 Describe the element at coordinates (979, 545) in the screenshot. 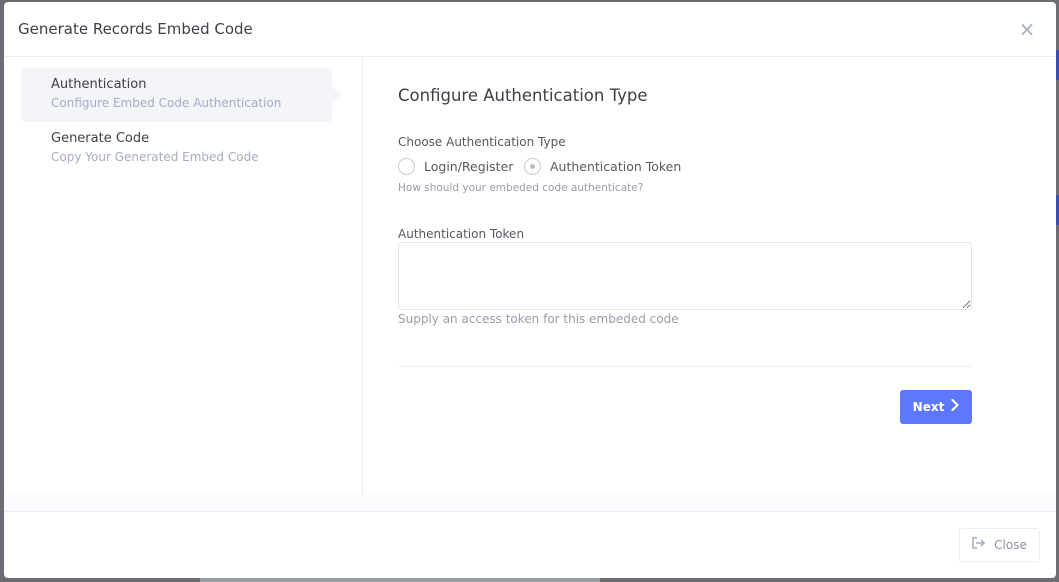

I see `sign-out-icon` at that location.